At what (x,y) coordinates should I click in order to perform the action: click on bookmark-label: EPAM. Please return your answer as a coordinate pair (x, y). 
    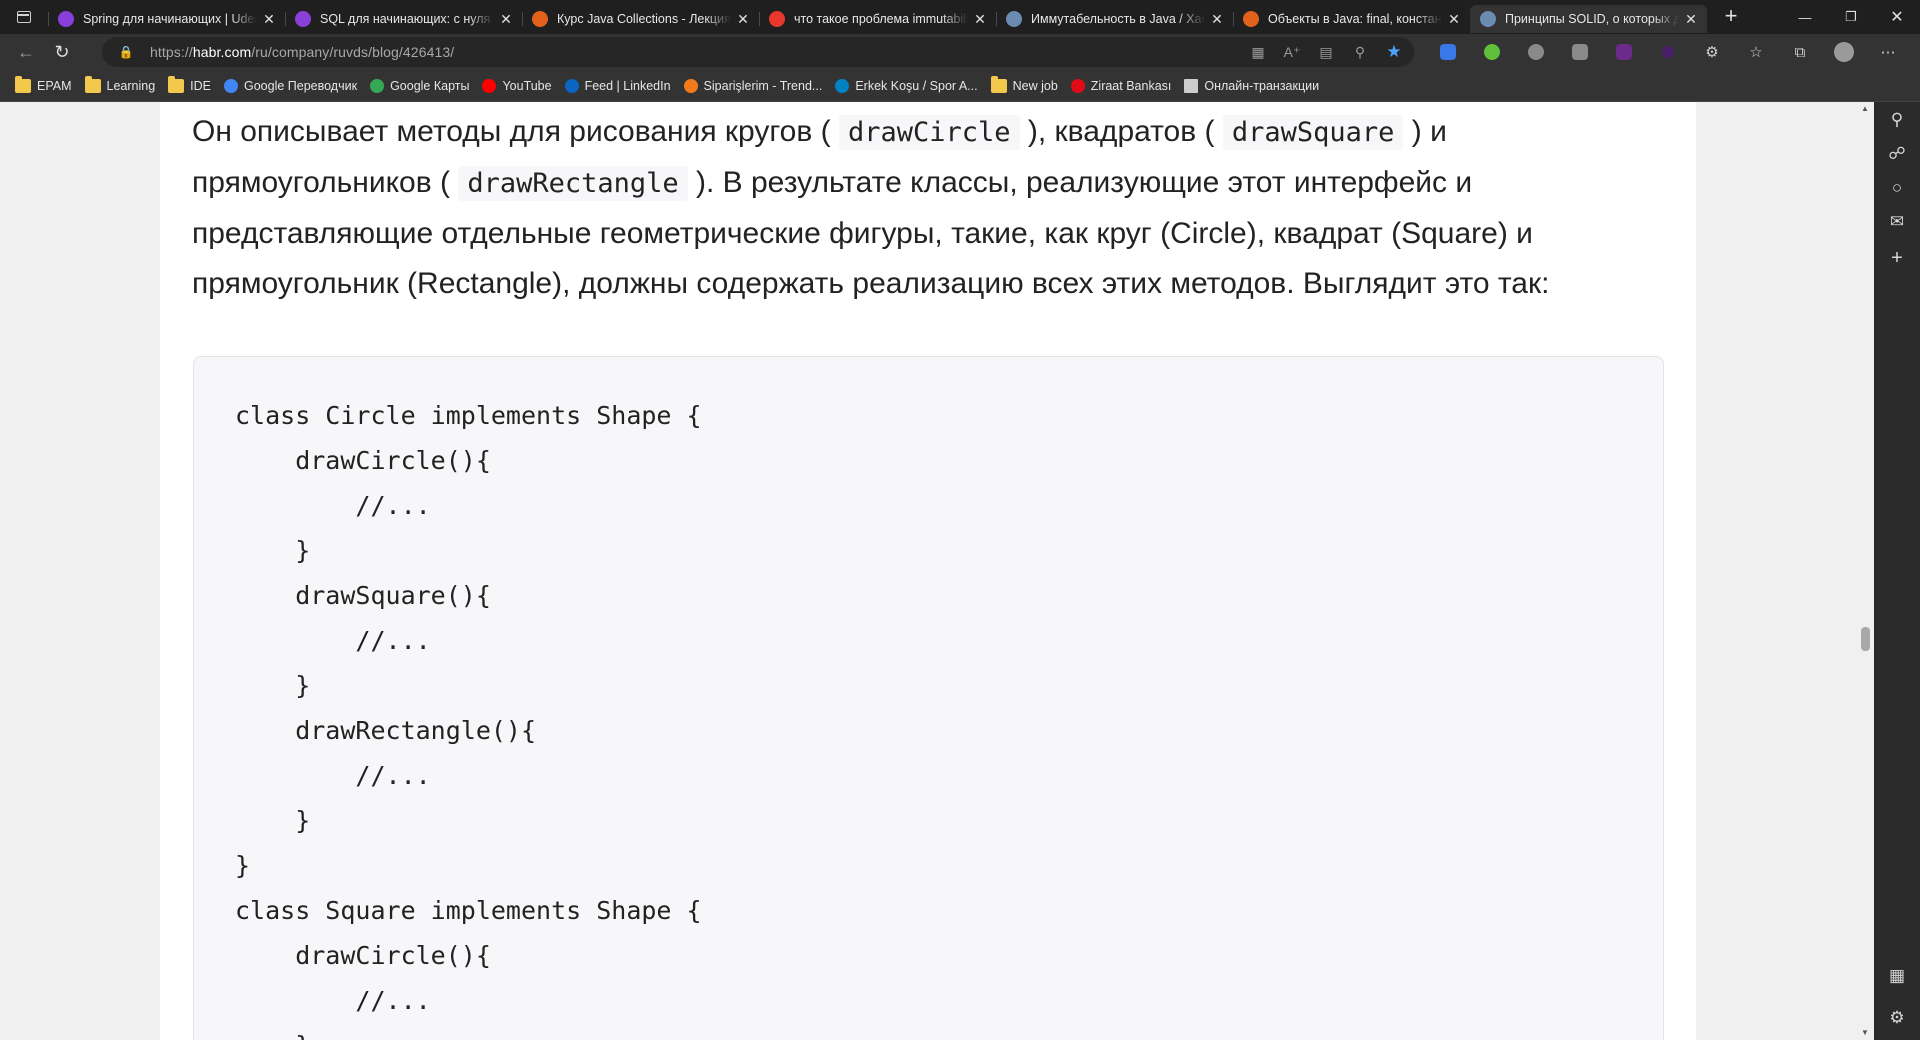
    Looking at the image, I should click on (54, 85).